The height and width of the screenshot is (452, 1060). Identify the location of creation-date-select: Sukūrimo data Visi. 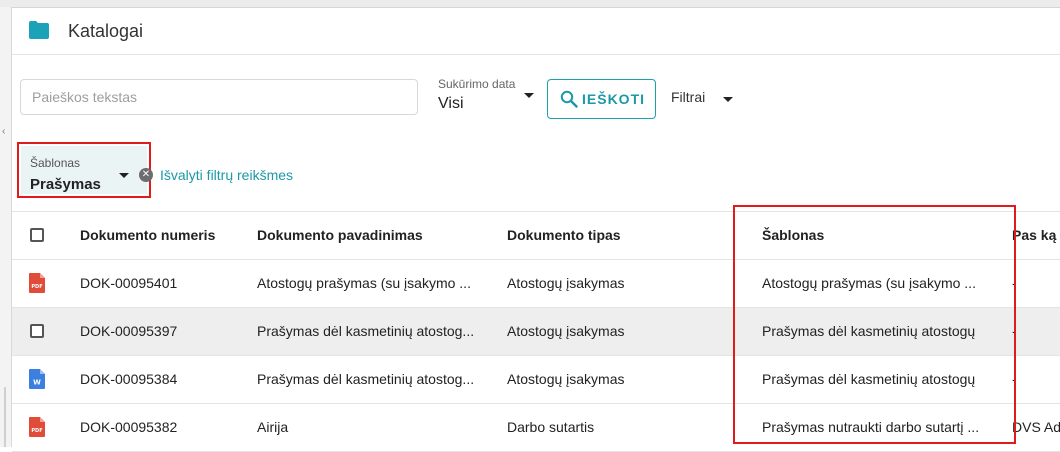
(486, 95).